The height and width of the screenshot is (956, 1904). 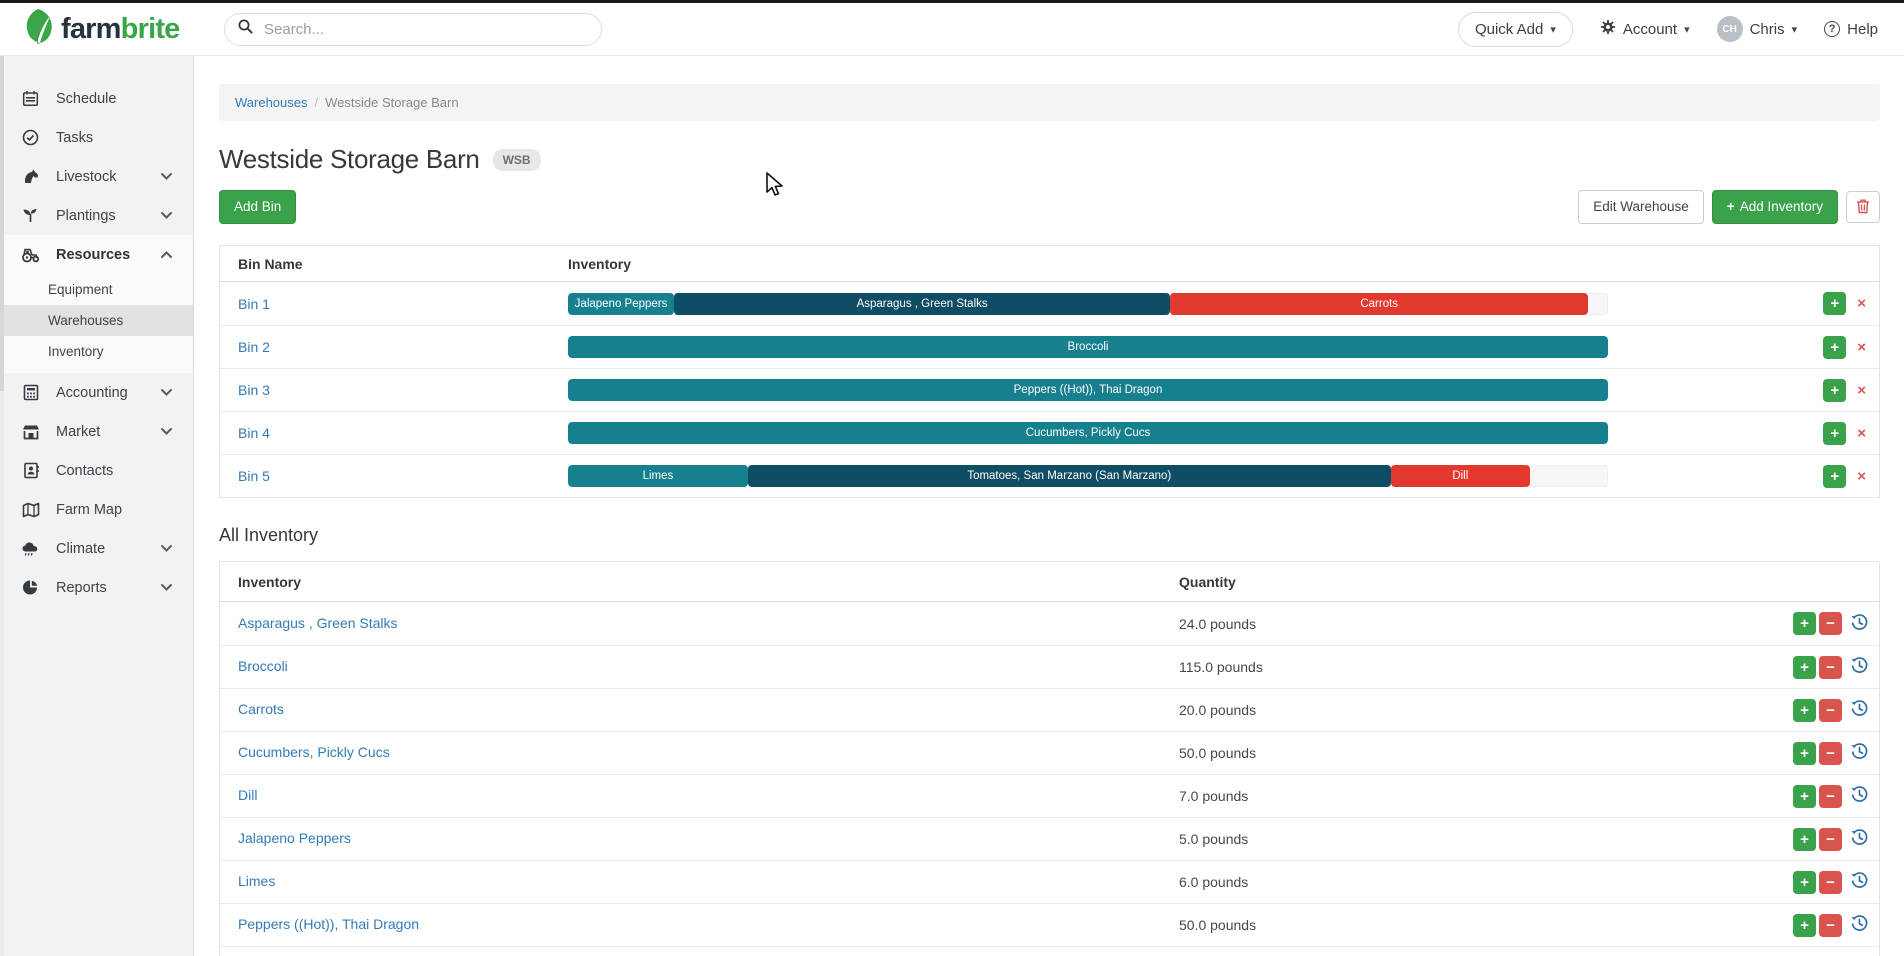 I want to click on bin-link-bin-4: Bin 4, so click(x=254, y=433).